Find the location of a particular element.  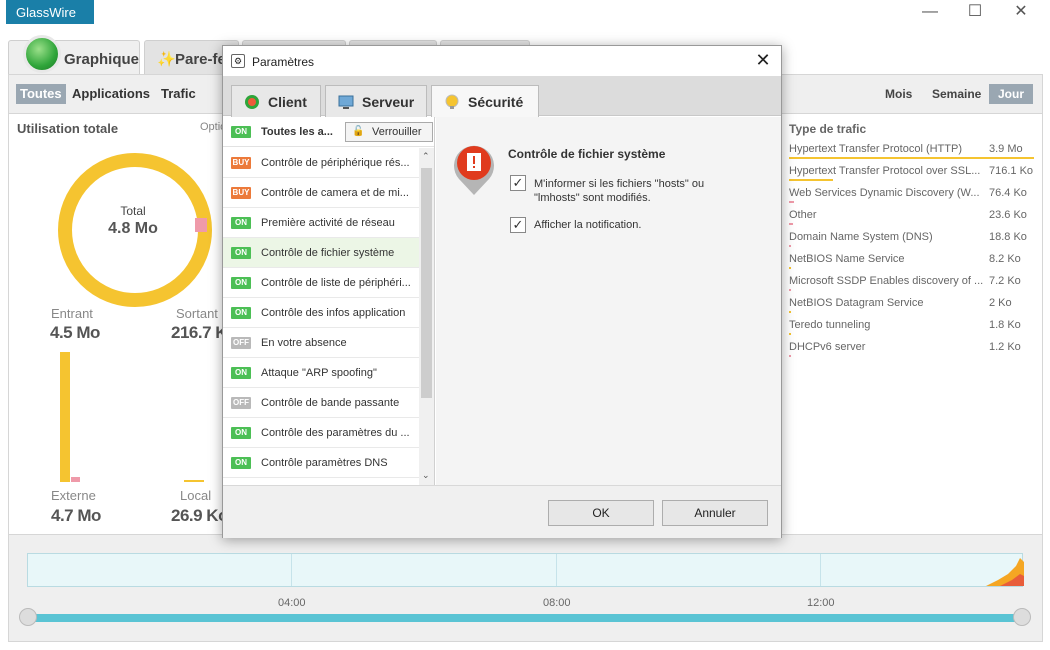

scrollbar-thumb is located at coordinates (426, 283).